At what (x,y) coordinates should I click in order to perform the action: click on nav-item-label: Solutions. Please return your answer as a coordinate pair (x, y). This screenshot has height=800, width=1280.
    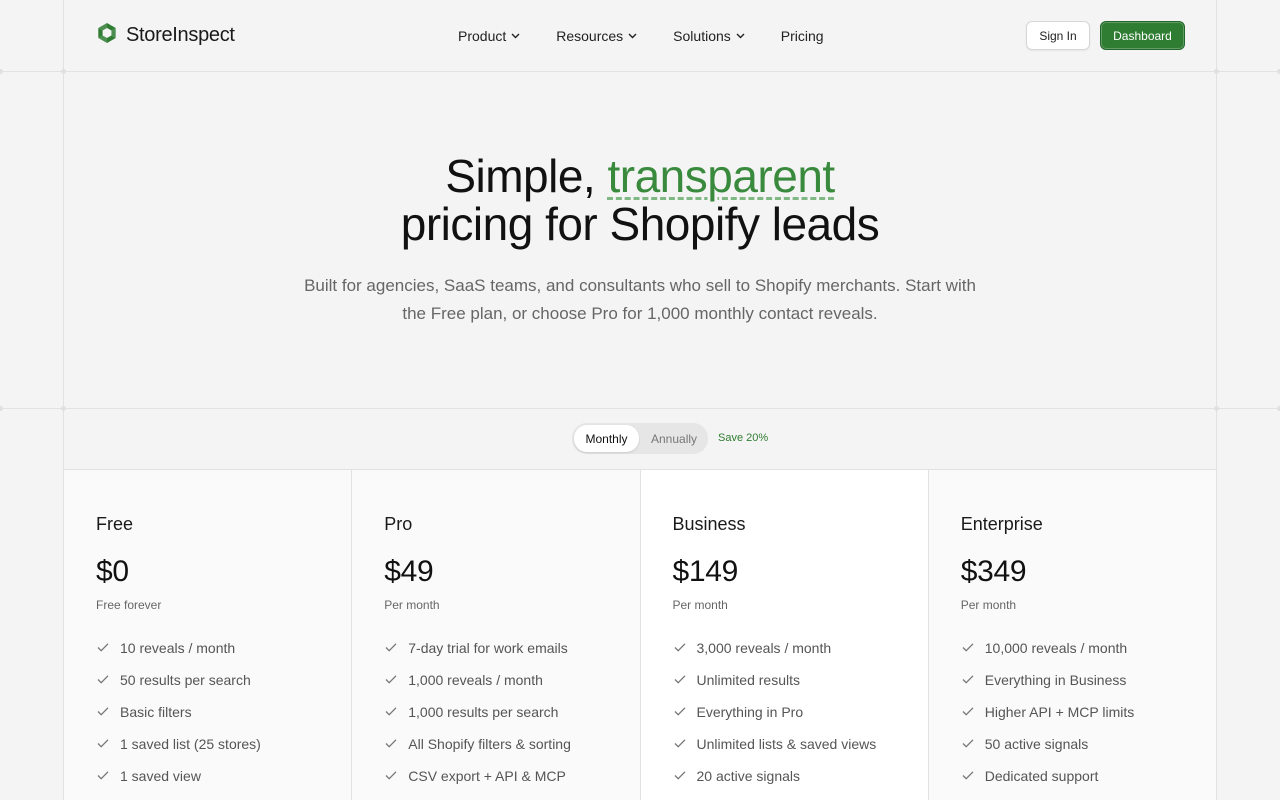
    Looking at the image, I should click on (702, 35).